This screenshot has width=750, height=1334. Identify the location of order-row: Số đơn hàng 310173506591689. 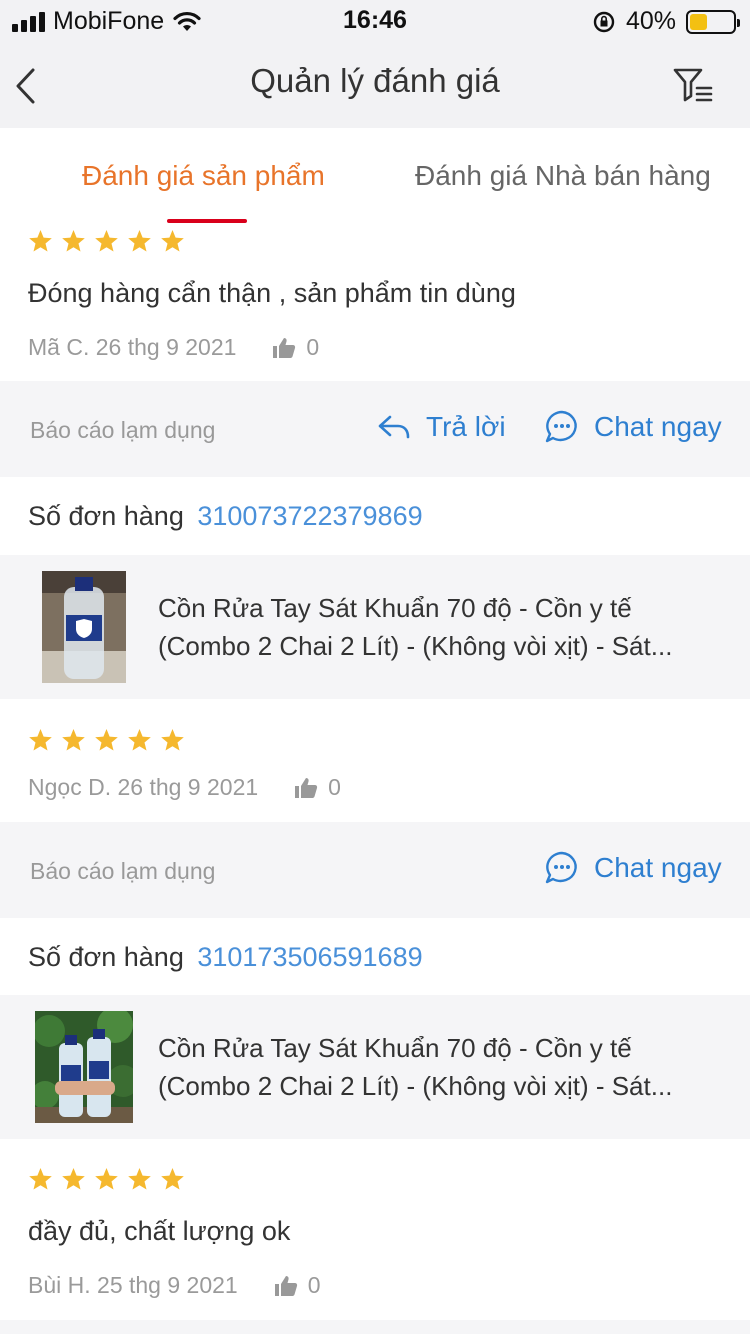
(375, 957).